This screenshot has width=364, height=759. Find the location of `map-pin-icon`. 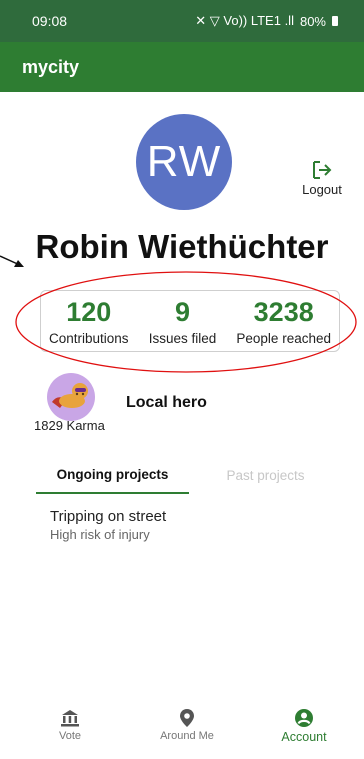

map-pin-icon is located at coordinates (187, 718).